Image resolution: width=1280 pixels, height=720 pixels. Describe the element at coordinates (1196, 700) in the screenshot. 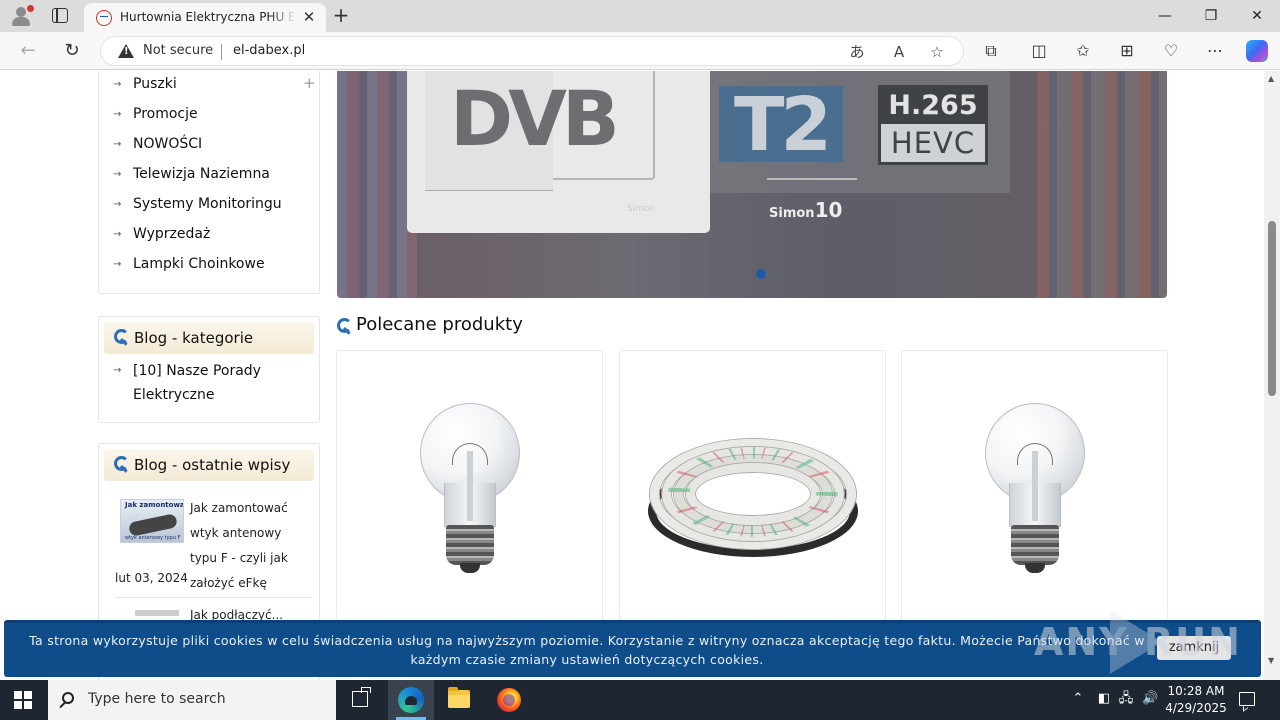

I see `system-clock: 10:28 AM 4/29/2025` at that location.